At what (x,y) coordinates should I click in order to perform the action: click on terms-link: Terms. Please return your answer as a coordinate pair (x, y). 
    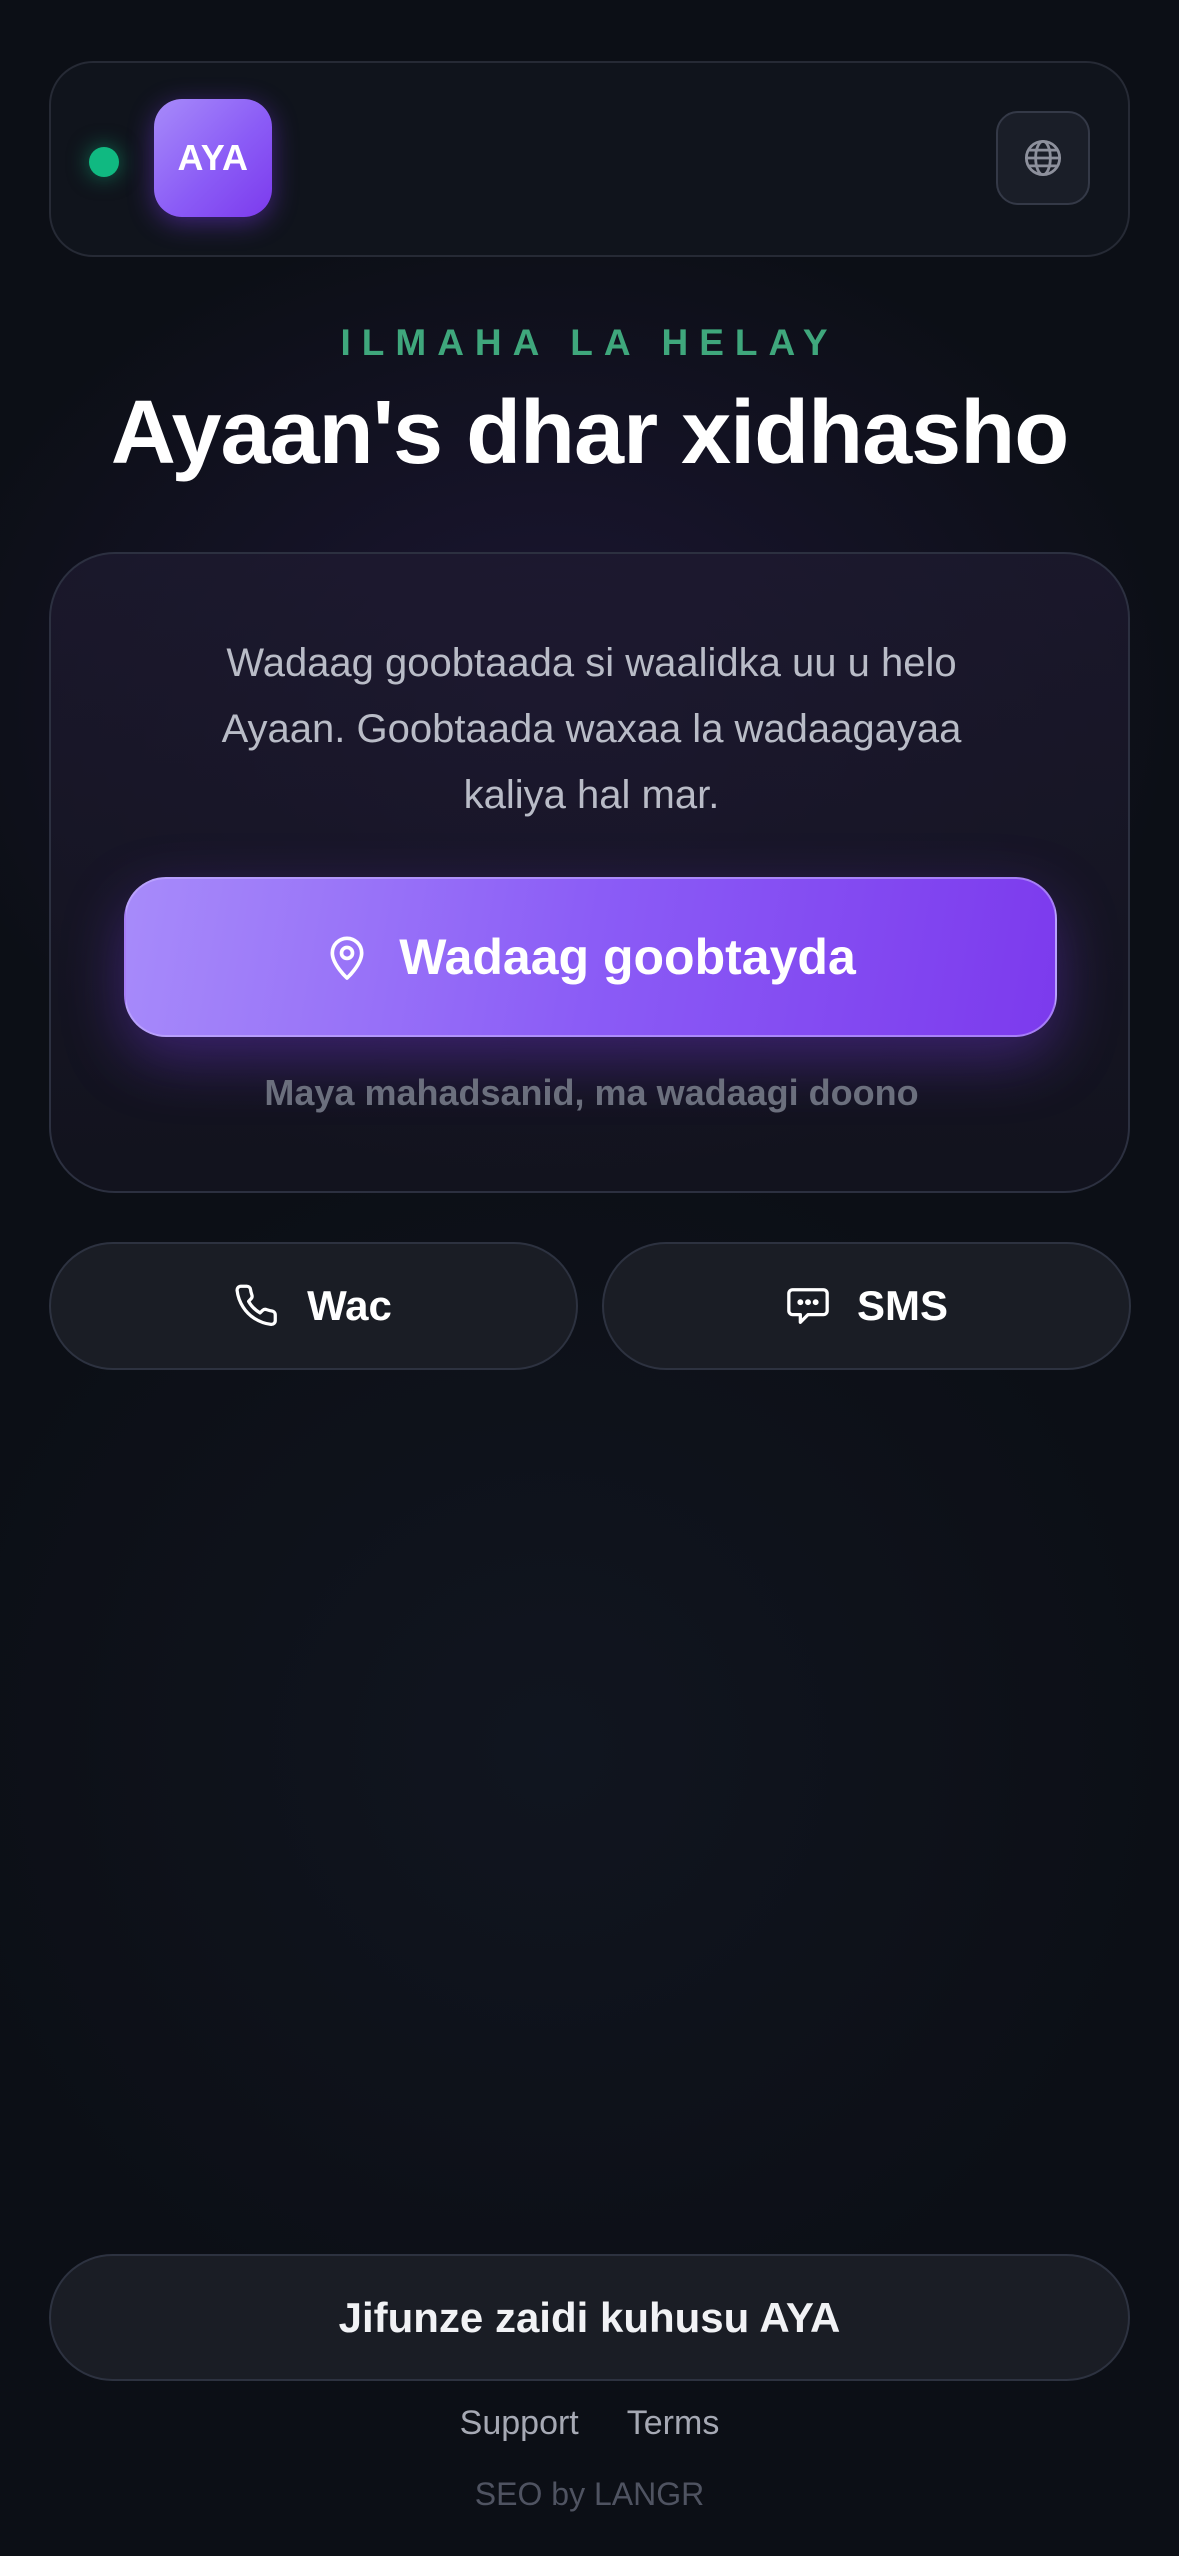
    Looking at the image, I should click on (673, 2423).